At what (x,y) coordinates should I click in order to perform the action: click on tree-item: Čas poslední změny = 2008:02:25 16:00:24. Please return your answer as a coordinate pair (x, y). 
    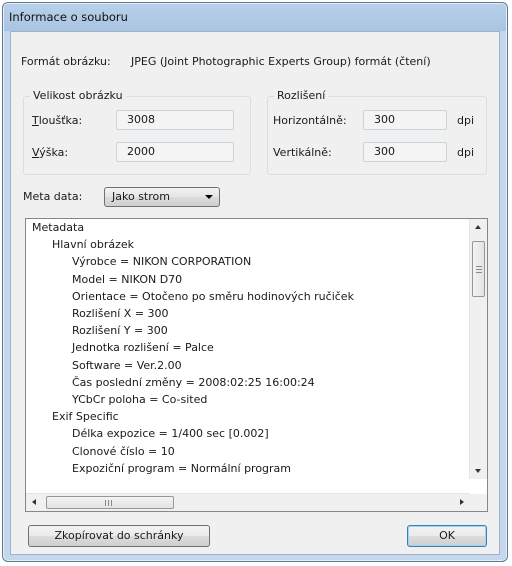
    Looking at the image, I should click on (193, 382).